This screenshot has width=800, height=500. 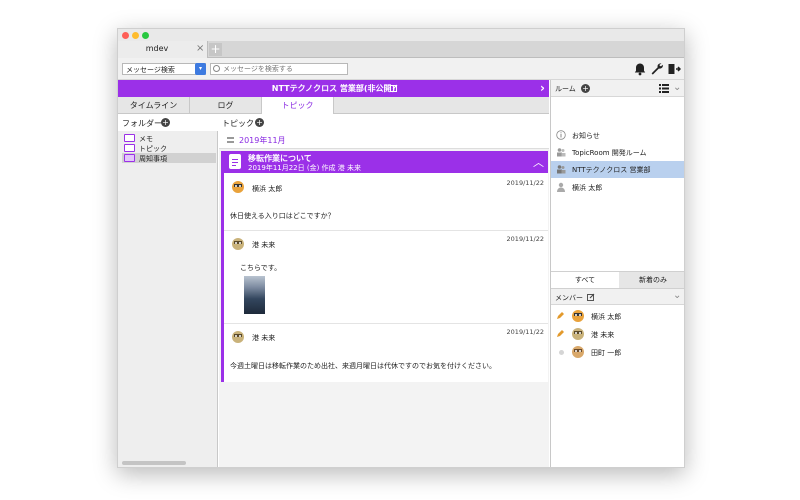 What do you see at coordinates (538, 162) in the screenshot?
I see `collapse-icon: ︿` at bounding box center [538, 162].